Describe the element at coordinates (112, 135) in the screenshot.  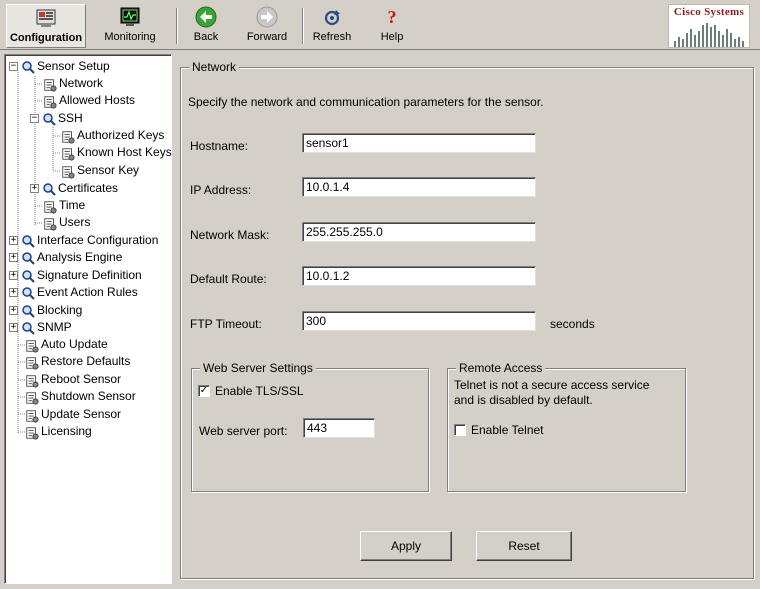
I see `tree-item-authorized-keys: Authorized Keys` at that location.